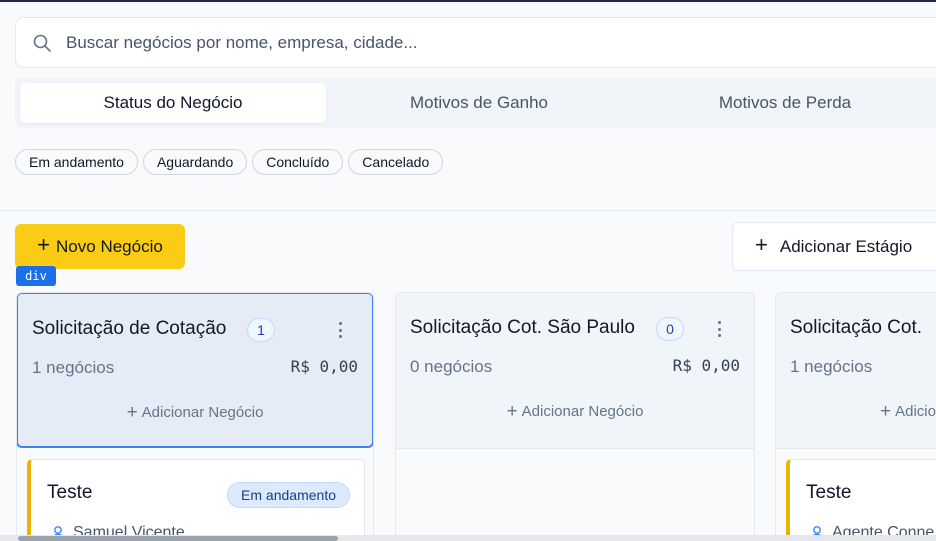 The width and height of the screenshot is (936, 541). I want to click on section-divider, so click(468, 210).